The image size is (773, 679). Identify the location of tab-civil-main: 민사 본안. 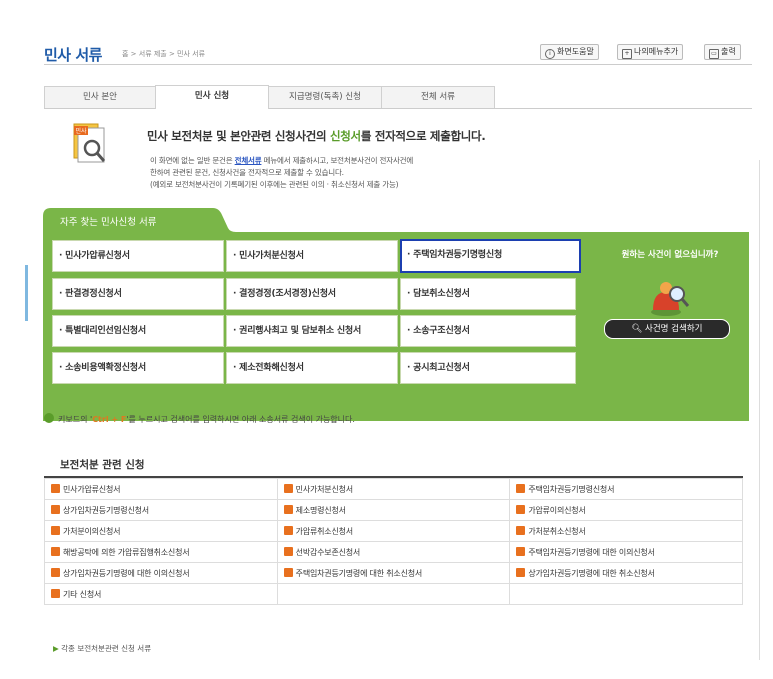
(100, 97).